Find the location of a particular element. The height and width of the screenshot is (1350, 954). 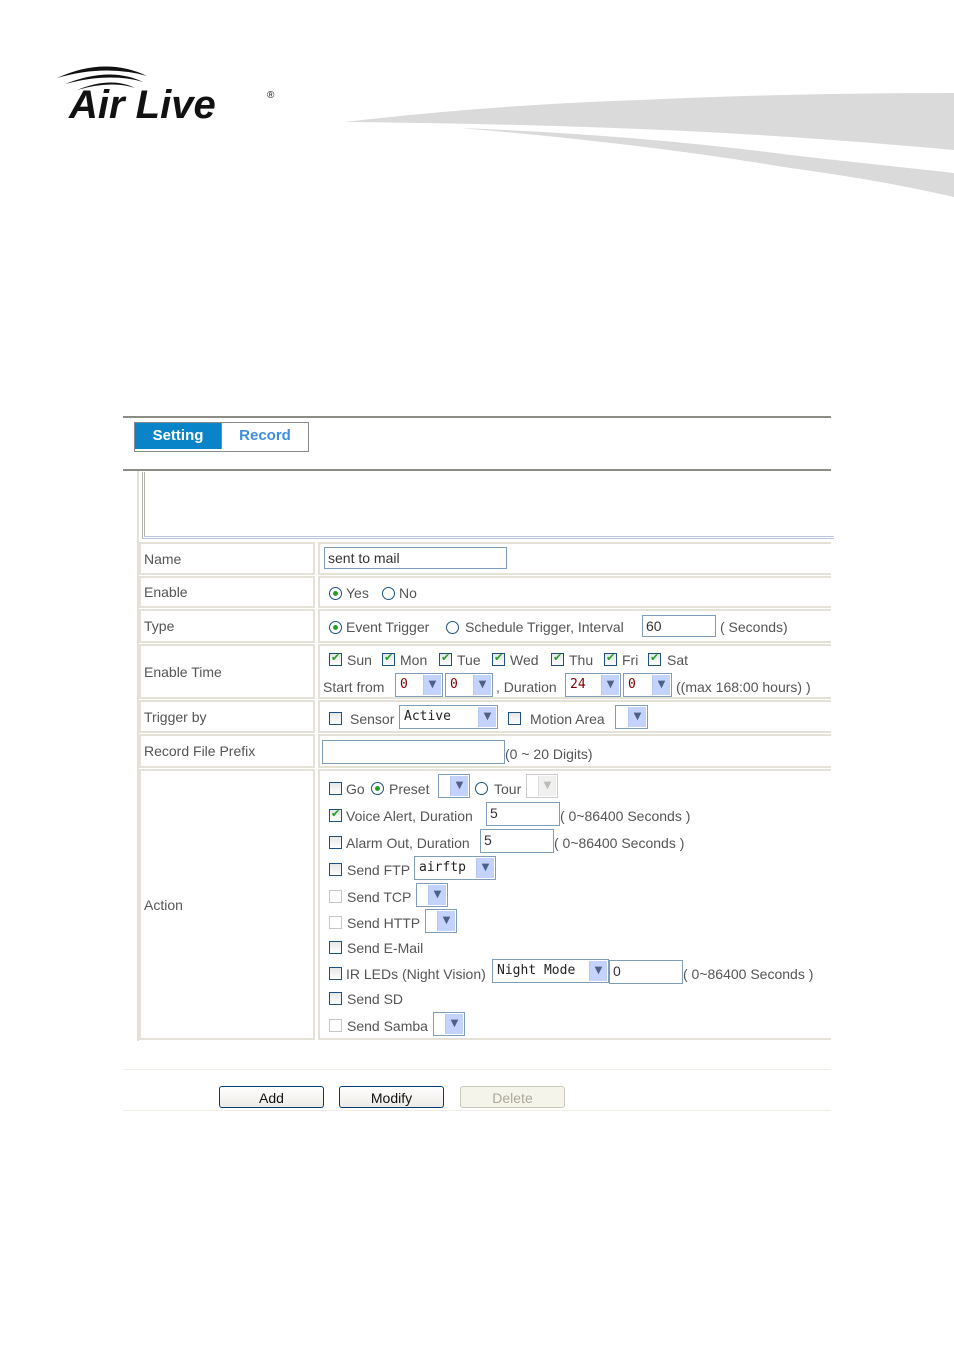

send-sd-checkbox is located at coordinates (335, 998).